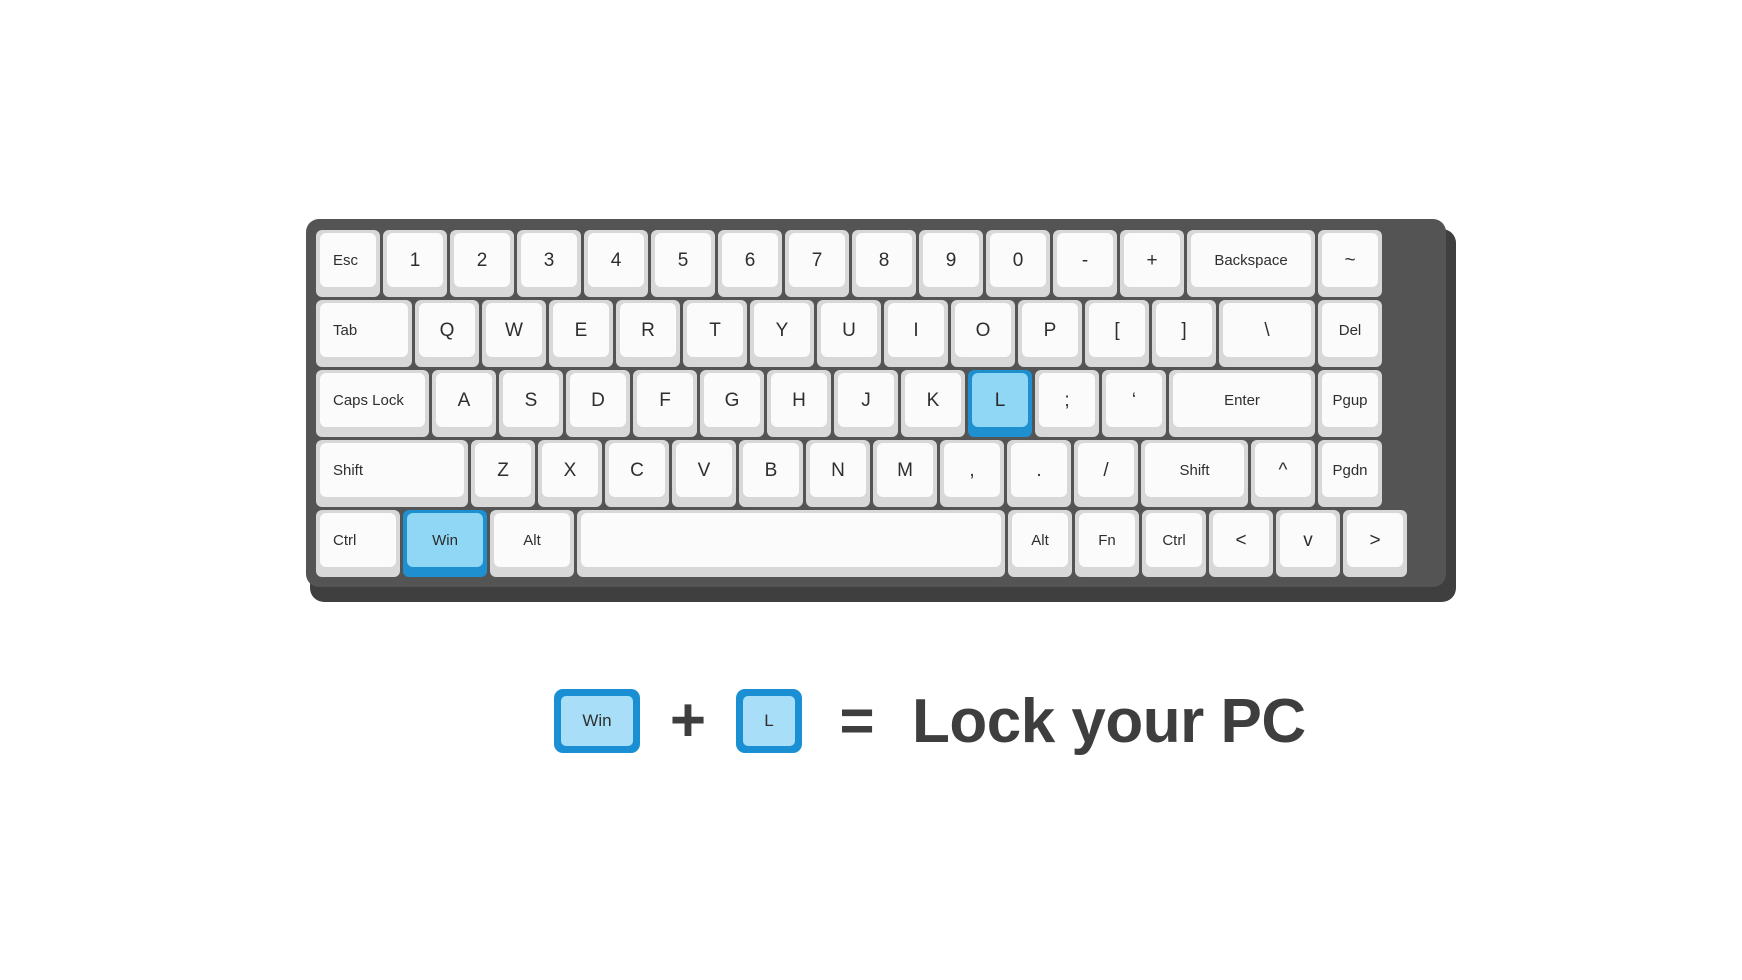 Image resolution: width=1742 pixels, height=980 pixels. I want to click on key-h-label: H, so click(799, 400).